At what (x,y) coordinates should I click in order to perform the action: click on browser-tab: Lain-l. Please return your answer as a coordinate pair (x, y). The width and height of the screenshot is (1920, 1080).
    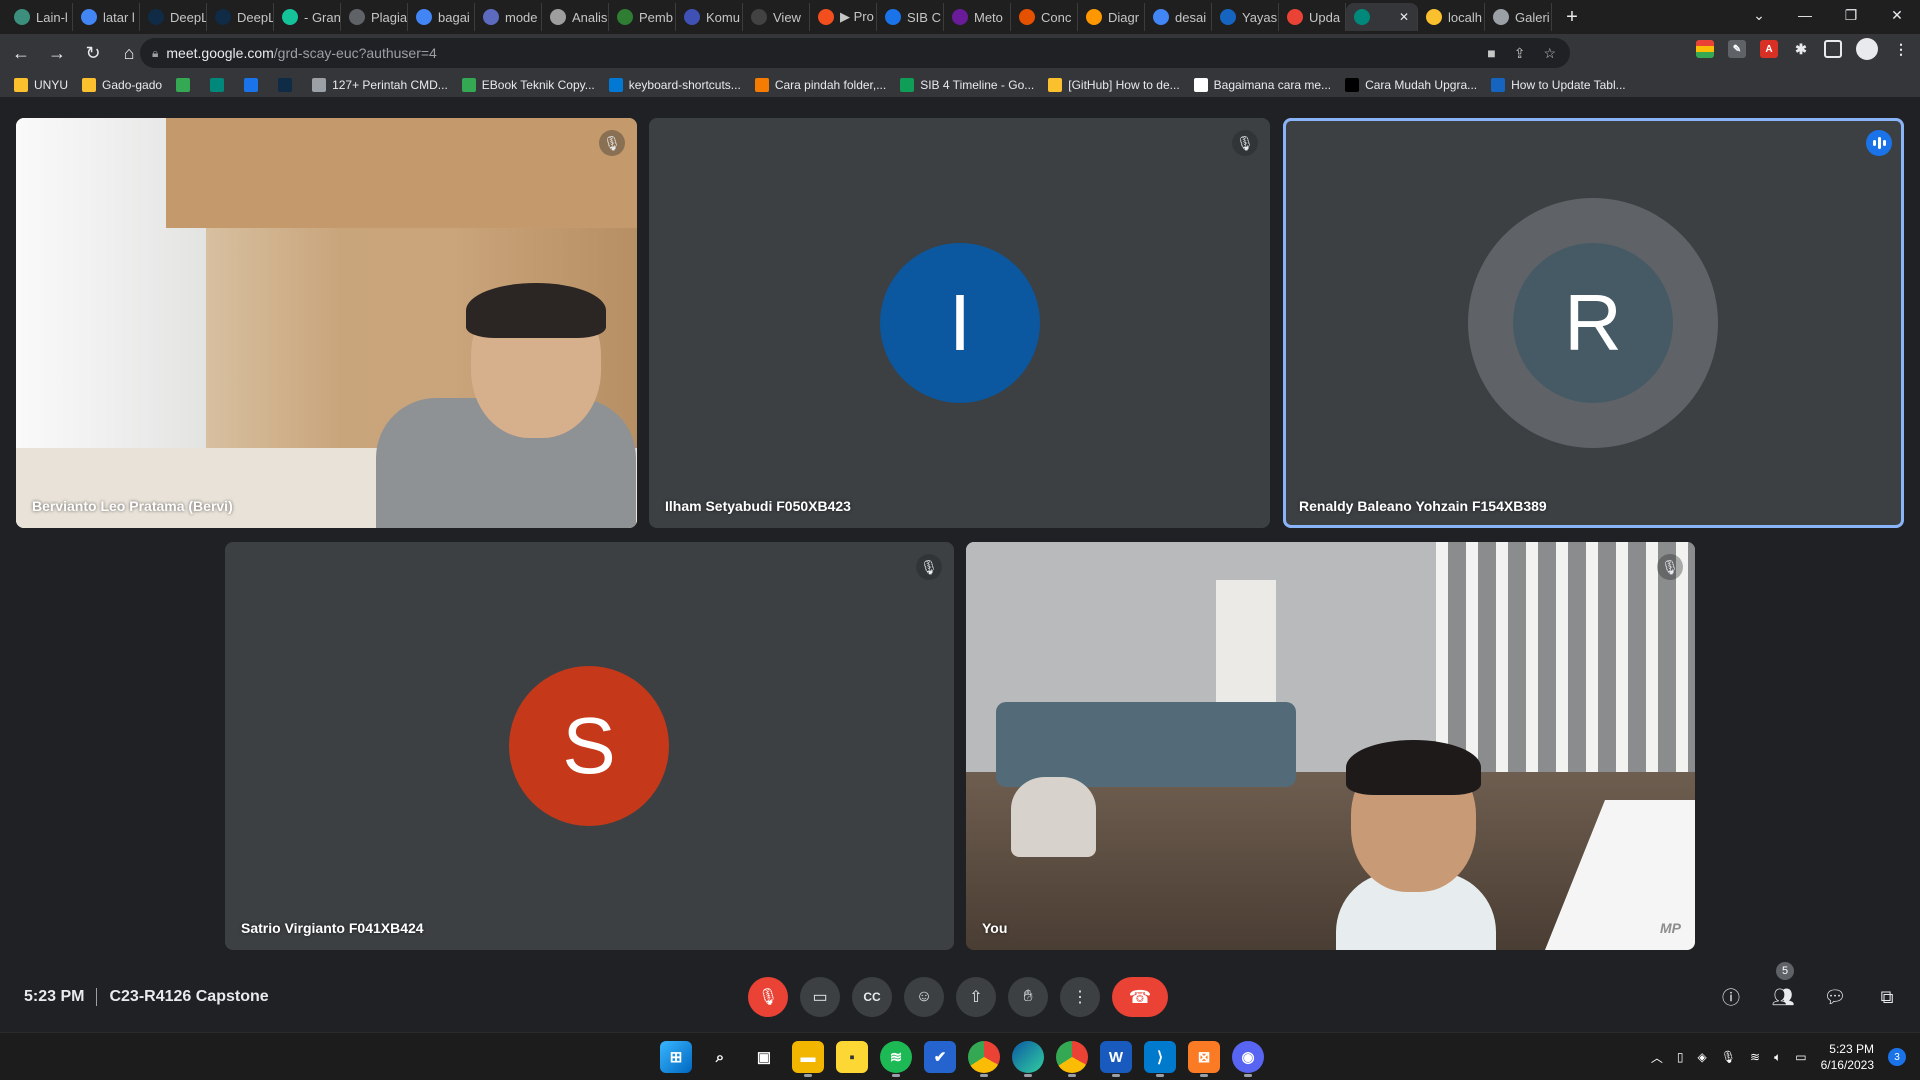
    Looking at the image, I should click on (39, 17).